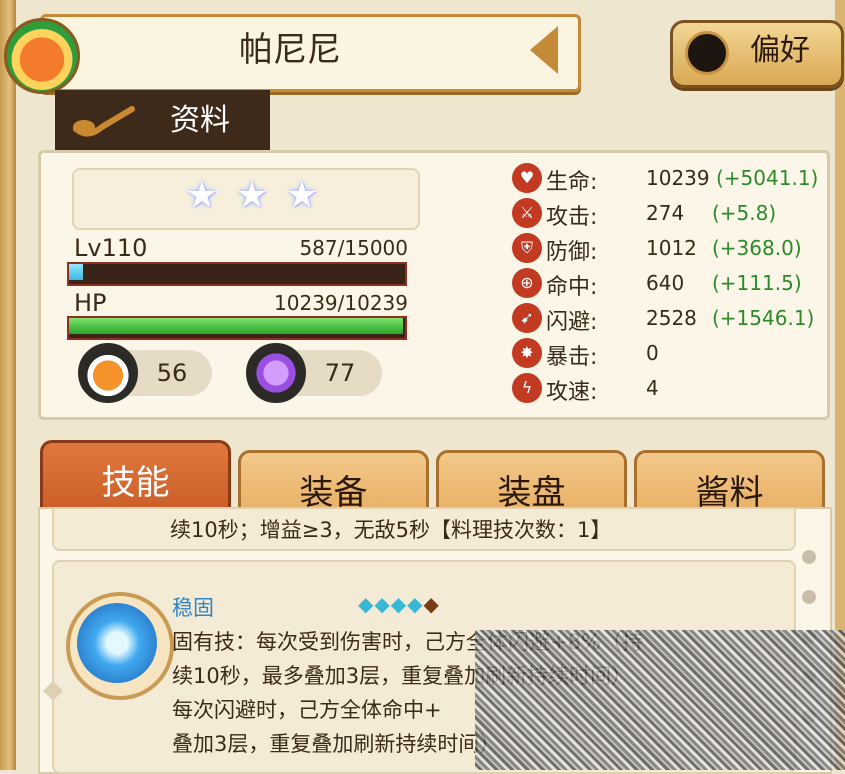 The image size is (845, 774). I want to click on stat-value: 640, so click(665, 283).